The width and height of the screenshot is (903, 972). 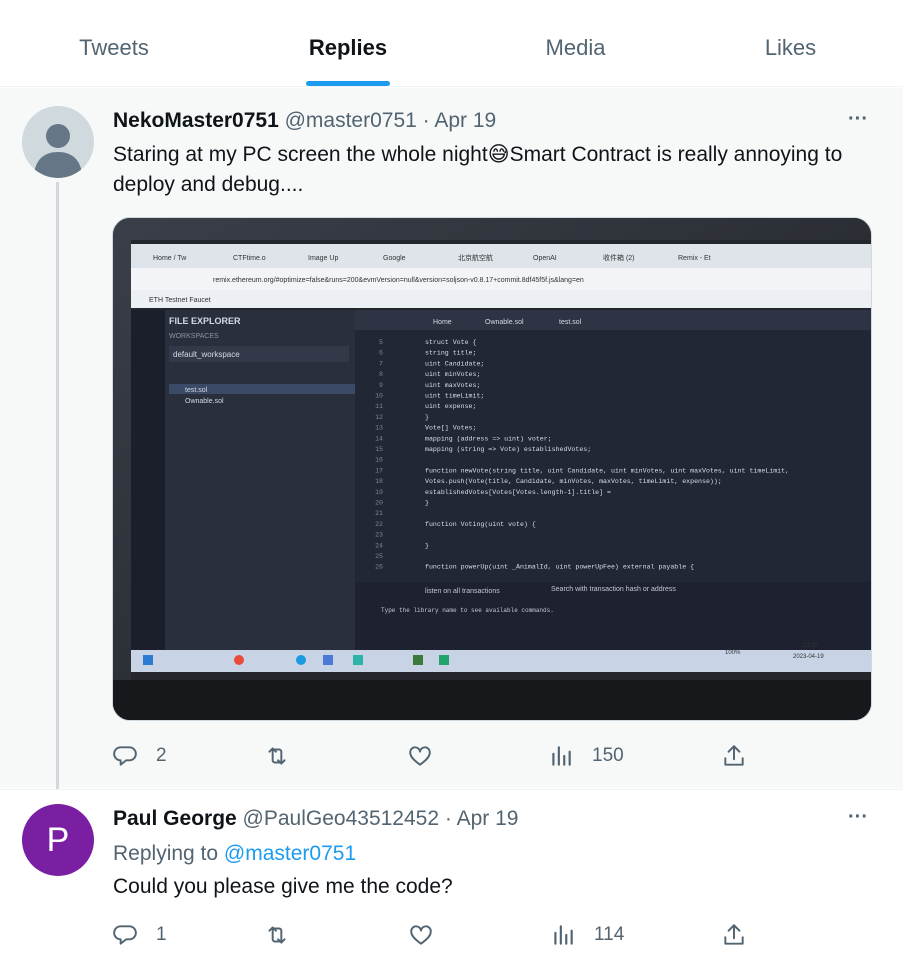 I want to click on handle: @master0751, so click(x=351, y=120).